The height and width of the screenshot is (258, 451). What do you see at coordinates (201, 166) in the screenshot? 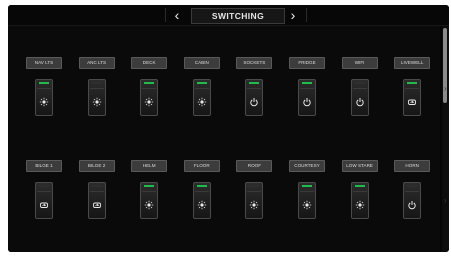
I see `switch-label: FLOOR` at bounding box center [201, 166].